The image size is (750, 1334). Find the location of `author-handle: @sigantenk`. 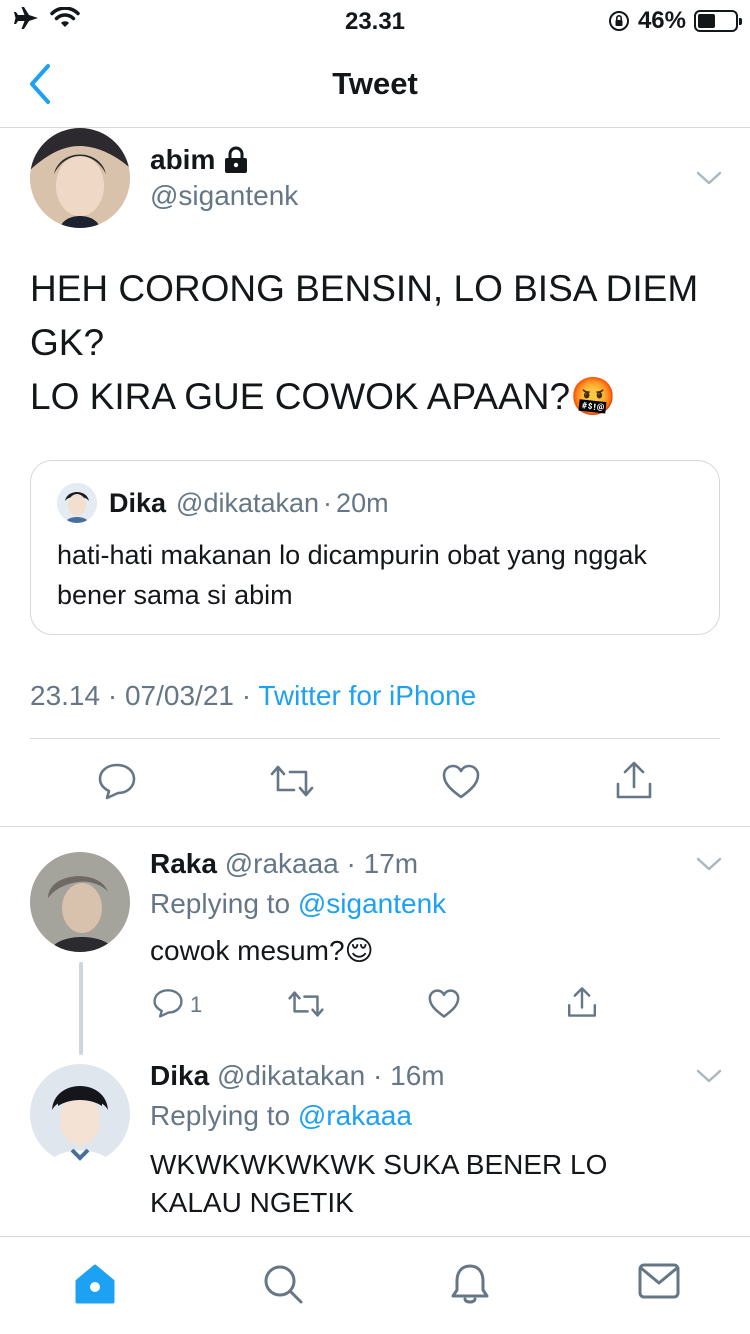

author-handle: @sigantenk is located at coordinates (224, 196).